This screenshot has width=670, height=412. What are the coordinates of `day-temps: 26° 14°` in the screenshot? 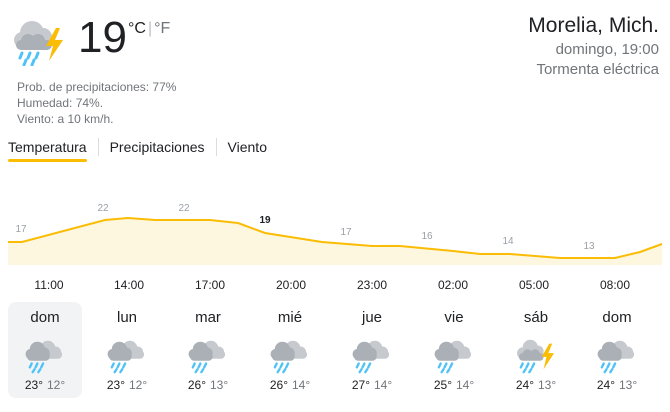 It's located at (290, 385).